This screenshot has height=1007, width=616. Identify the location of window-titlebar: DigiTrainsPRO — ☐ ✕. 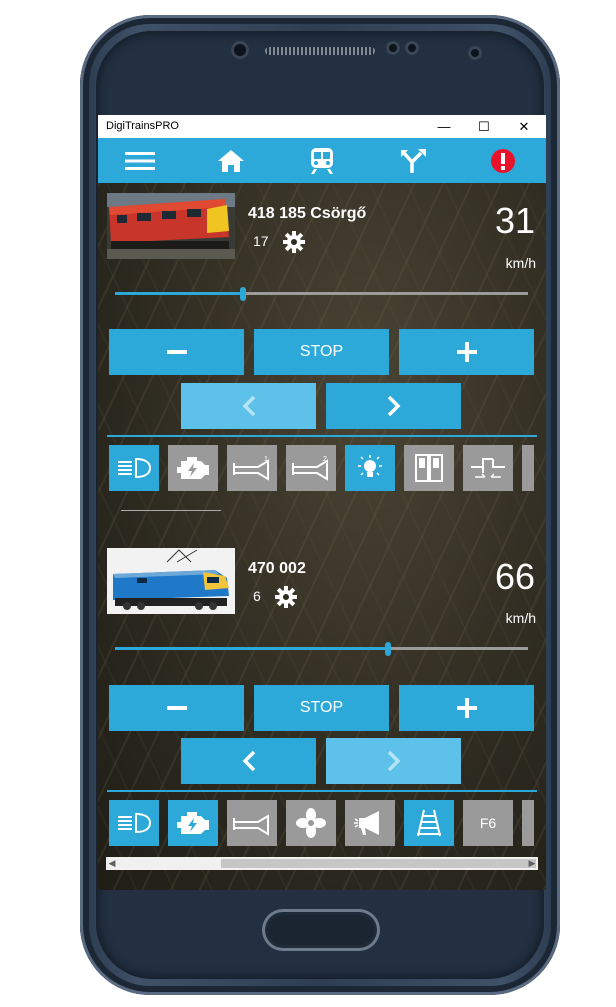
(322, 126).